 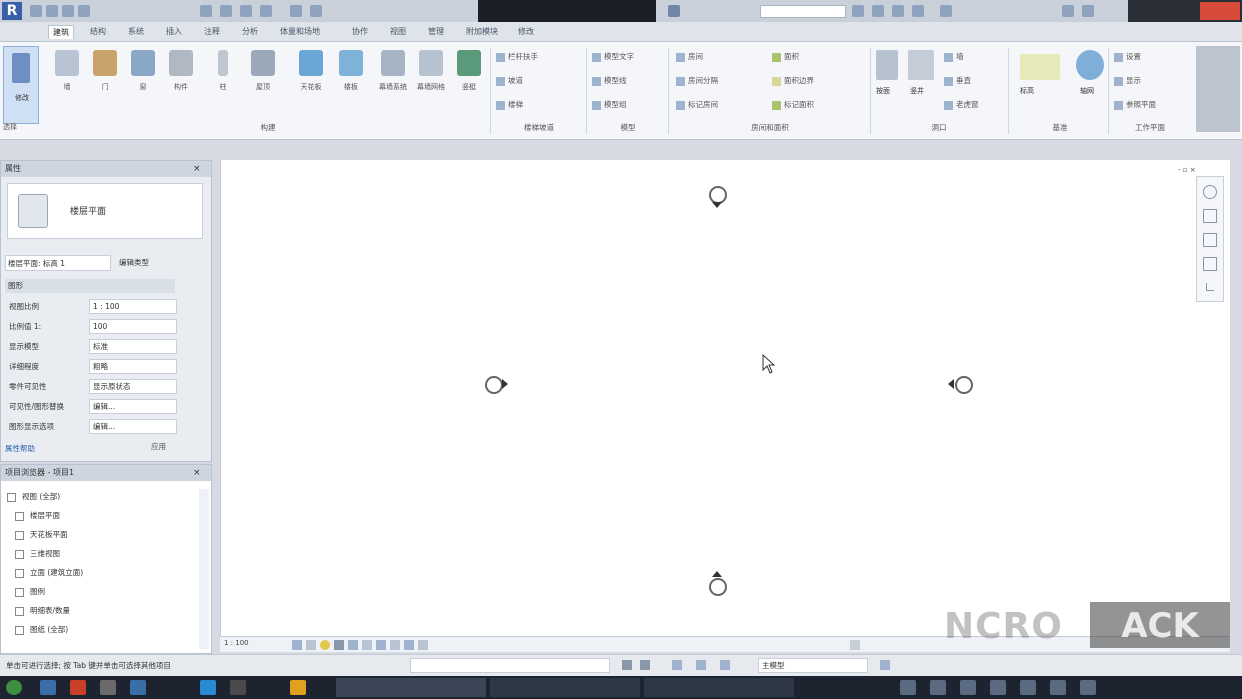 What do you see at coordinates (921, 65) in the screenshot?
I see `shaft-button` at bounding box center [921, 65].